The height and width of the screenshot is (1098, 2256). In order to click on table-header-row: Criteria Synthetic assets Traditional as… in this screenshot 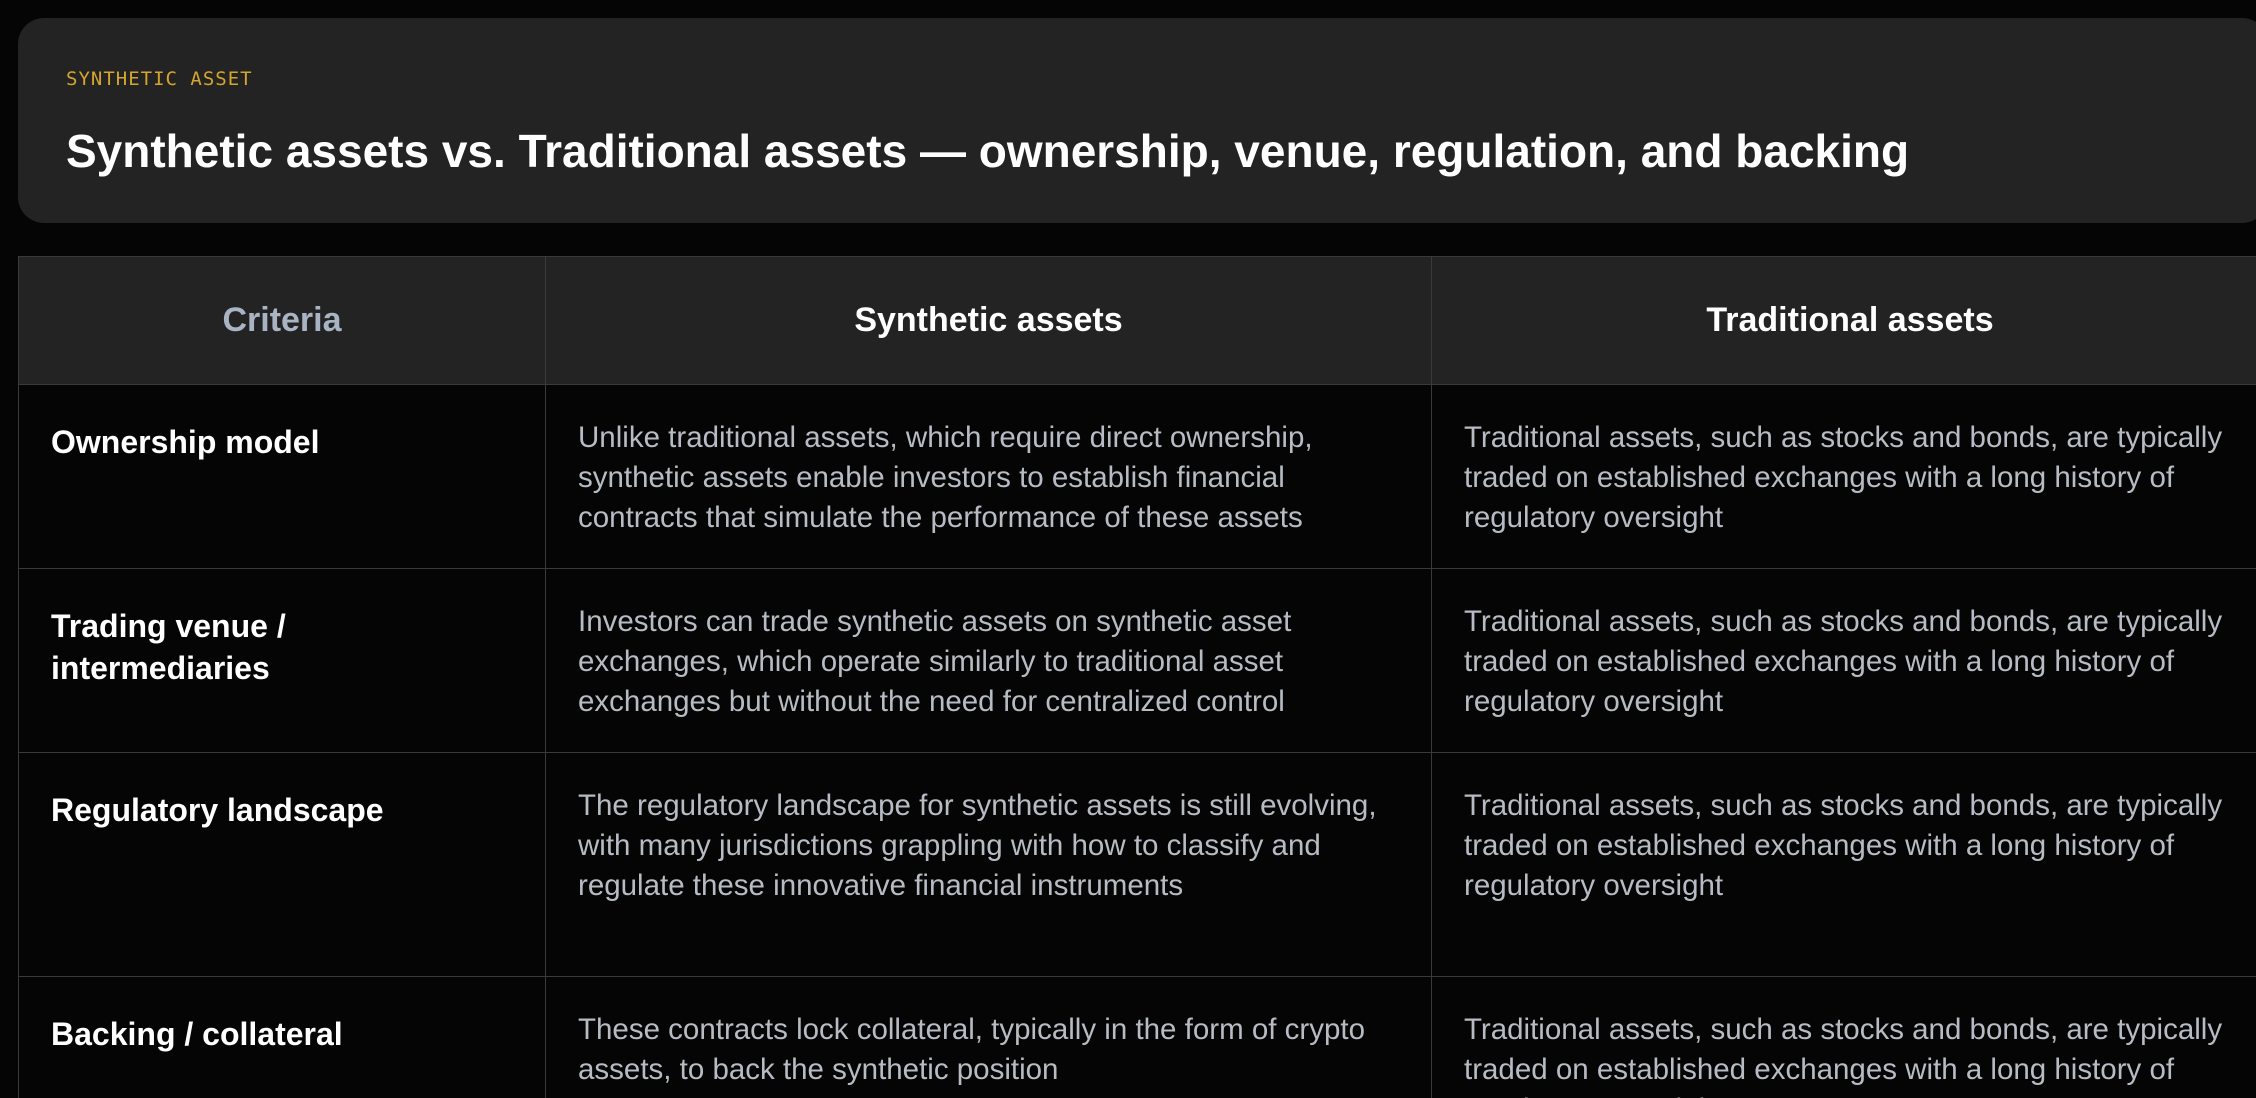, I will do `click(1137, 320)`.